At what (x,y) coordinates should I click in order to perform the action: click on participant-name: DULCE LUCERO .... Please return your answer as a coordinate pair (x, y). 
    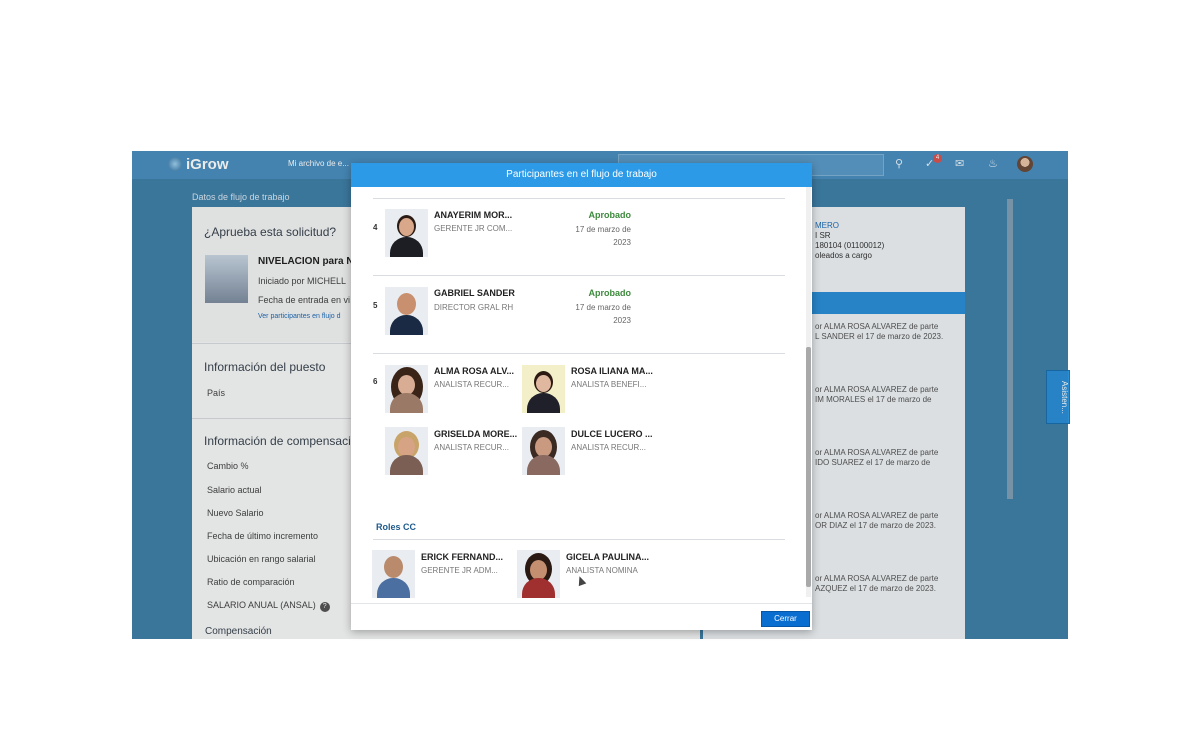
    Looking at the image, I should click on (612, 434).